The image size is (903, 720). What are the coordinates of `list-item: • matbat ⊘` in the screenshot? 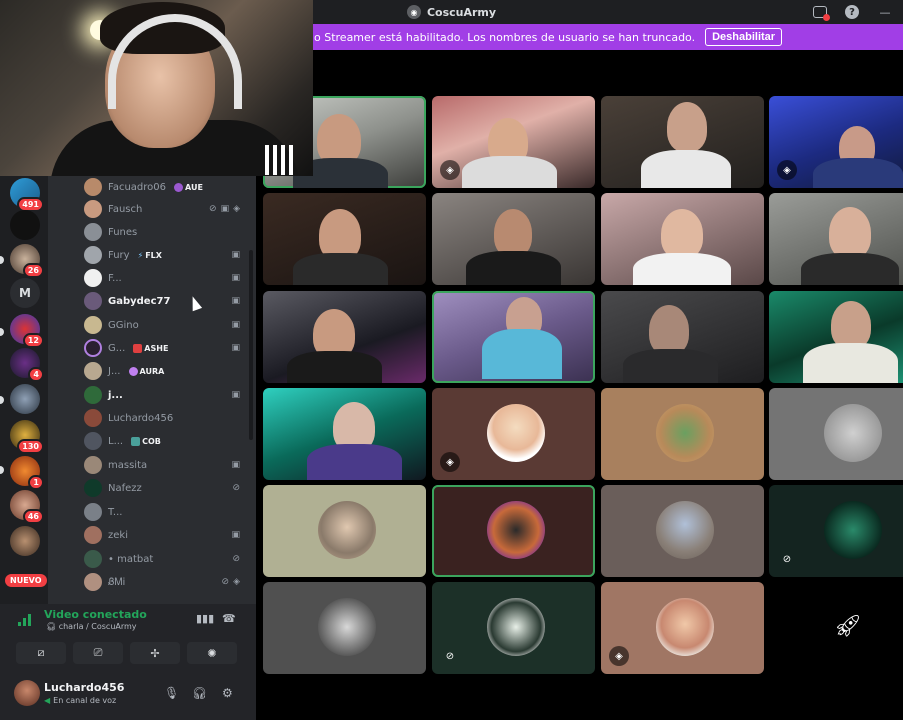 It's located at (166, 559).